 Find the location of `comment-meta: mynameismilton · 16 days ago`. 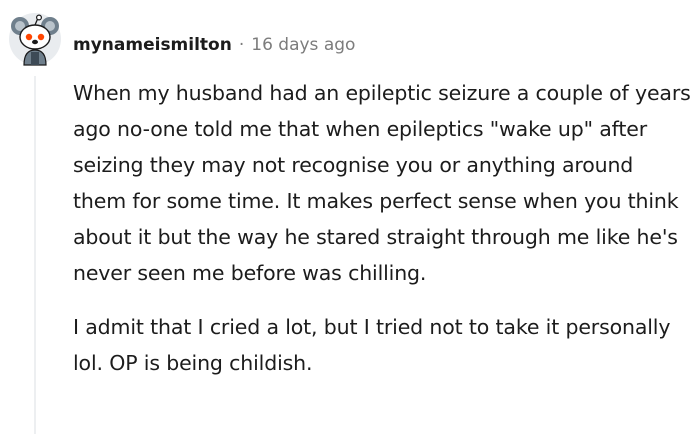

comment-meta: mynameismilton · 16 days ago is located at coordinates (214, 45).